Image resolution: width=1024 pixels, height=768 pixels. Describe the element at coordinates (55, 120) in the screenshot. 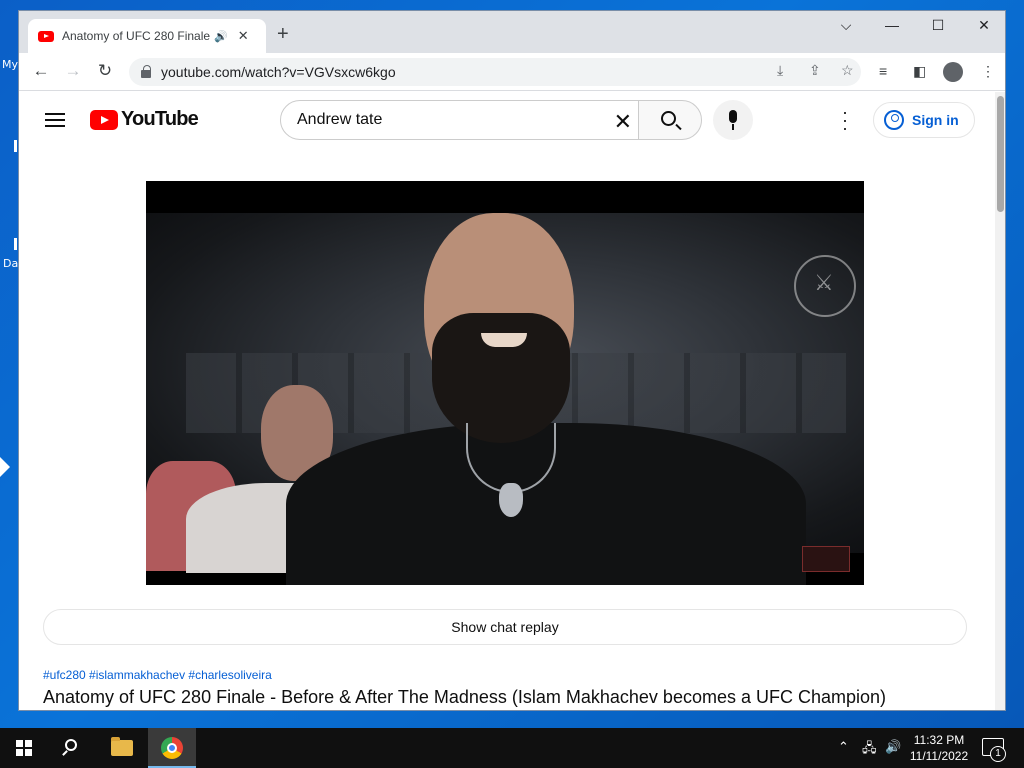

I see `hamburger-menu-icon` at that location.